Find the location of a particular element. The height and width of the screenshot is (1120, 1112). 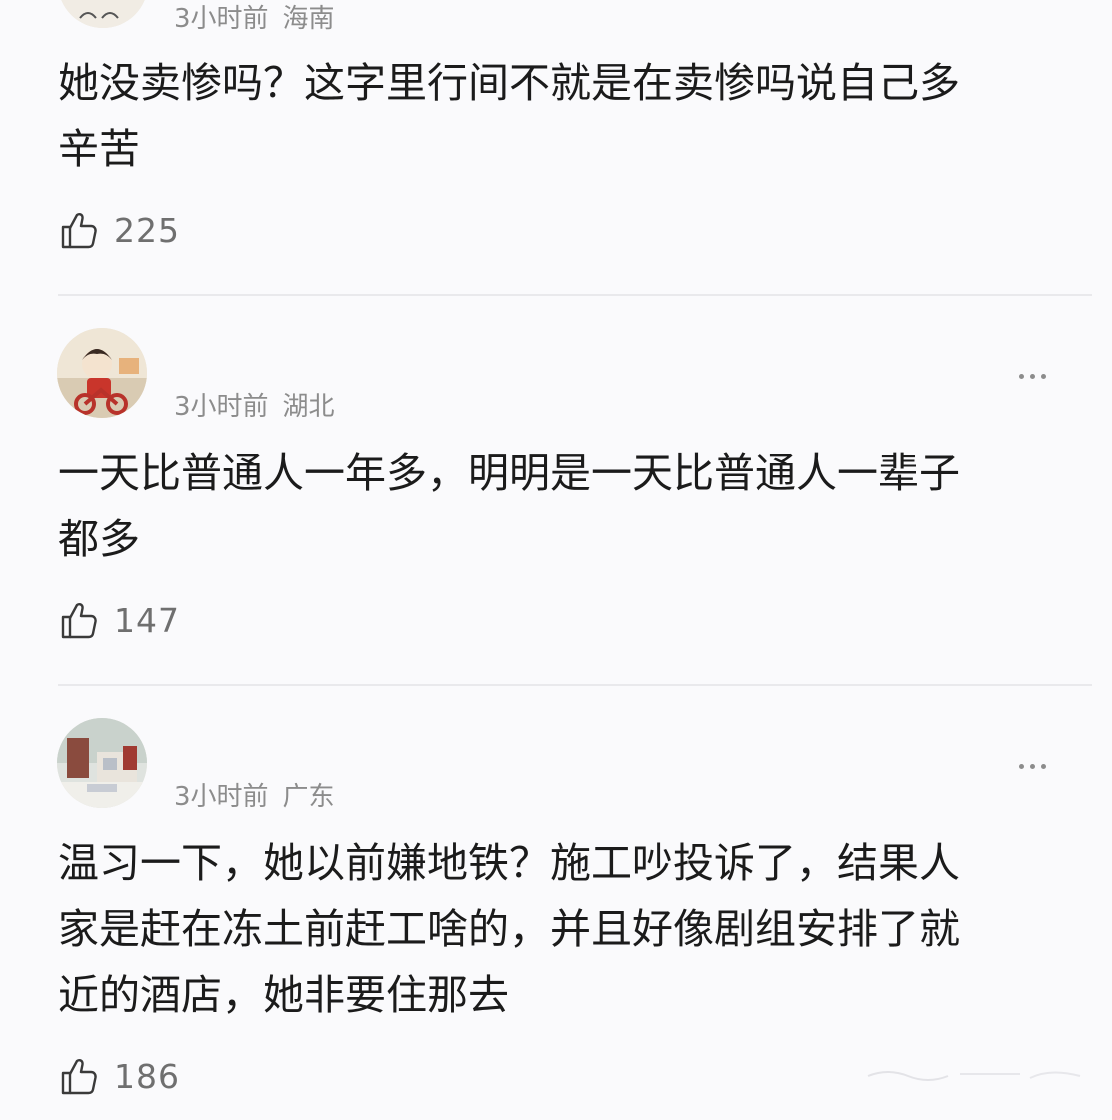

like-button: 225 is located at coordinates (120, 230).